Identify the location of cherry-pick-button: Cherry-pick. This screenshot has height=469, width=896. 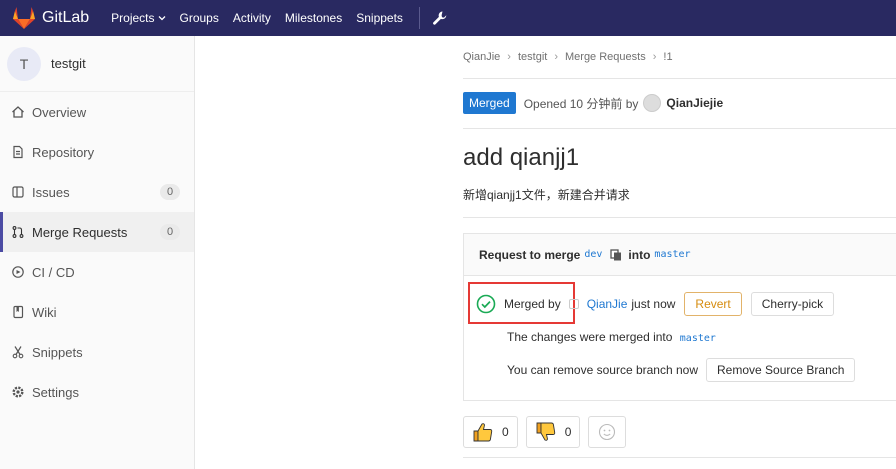
(792, 304).